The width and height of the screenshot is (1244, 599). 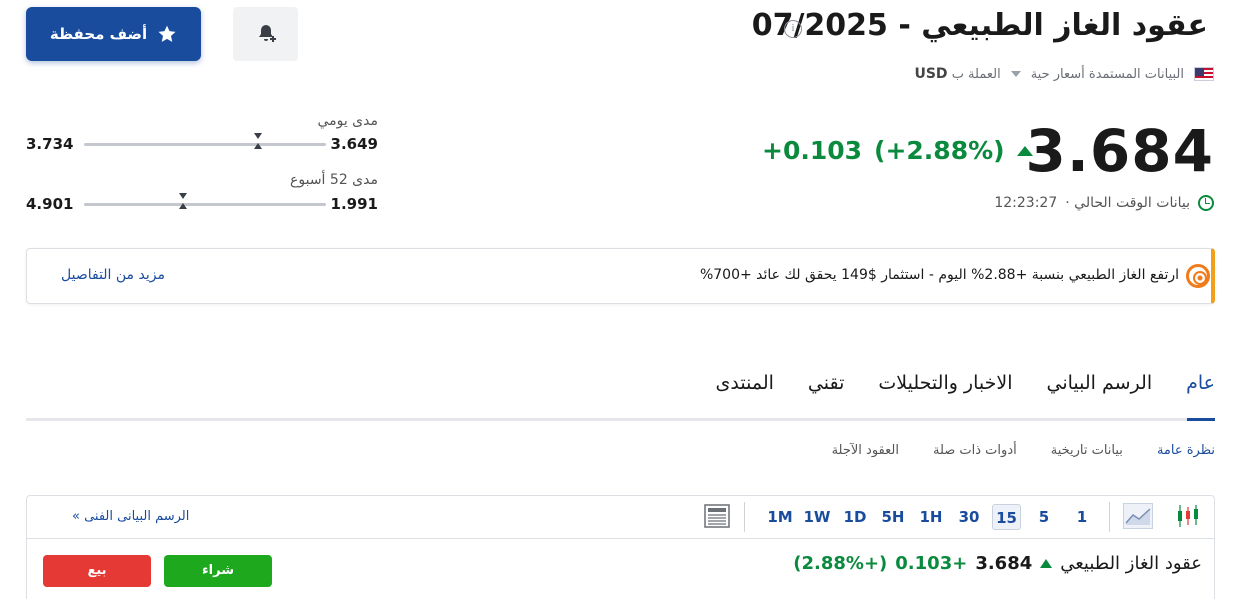 I want to click on ticker-name: عقود الغاز الطبيعي, so click(x=1131, y=563).